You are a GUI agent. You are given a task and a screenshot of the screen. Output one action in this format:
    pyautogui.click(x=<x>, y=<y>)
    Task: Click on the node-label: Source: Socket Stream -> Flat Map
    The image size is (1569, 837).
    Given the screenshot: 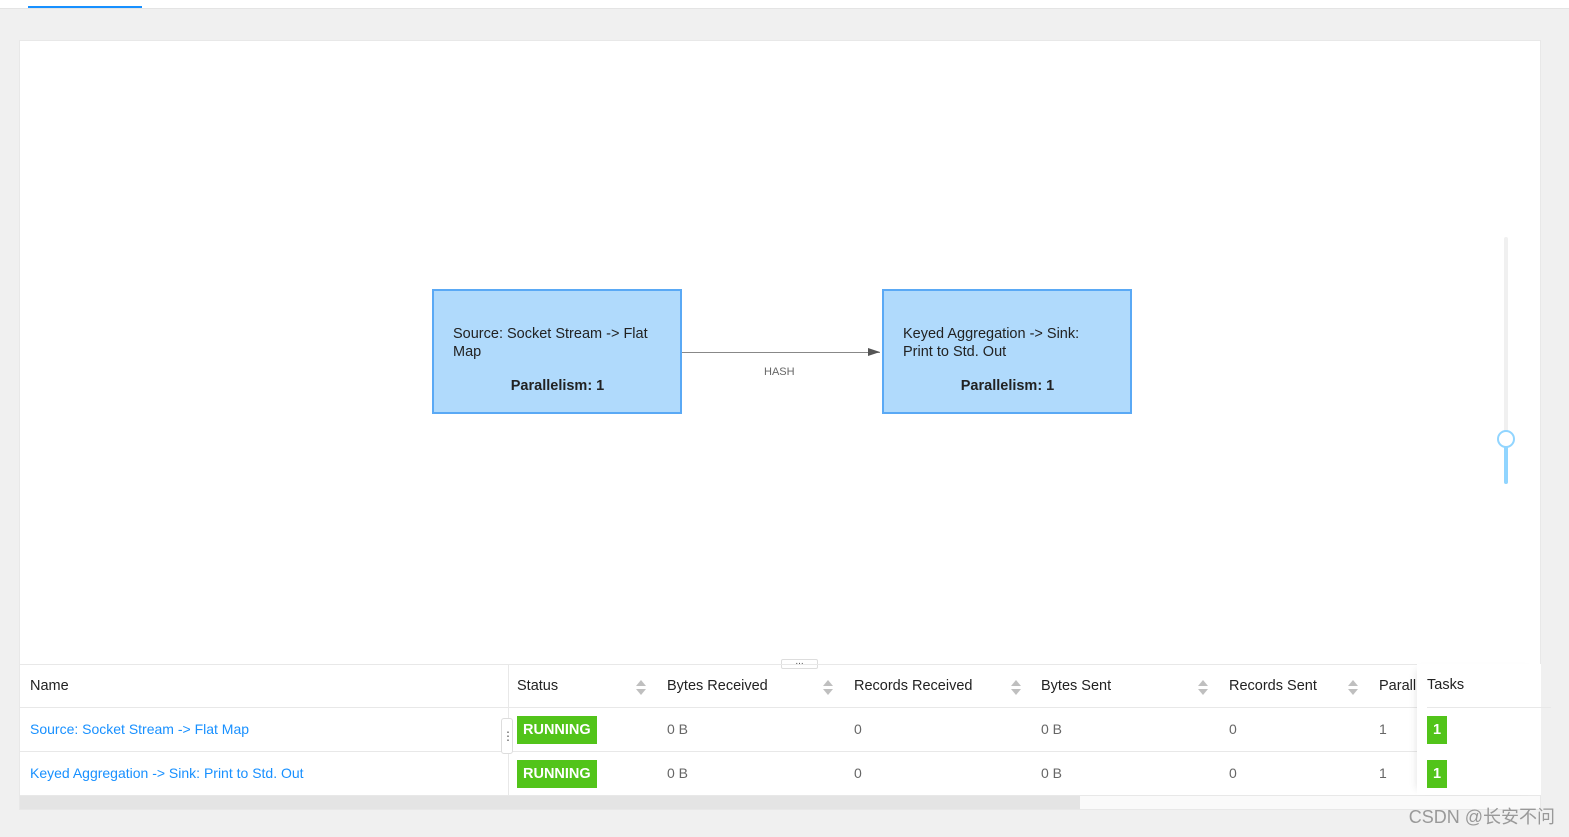 What is the action you would take?
    pyautogui.click(x=550, y=343)
    